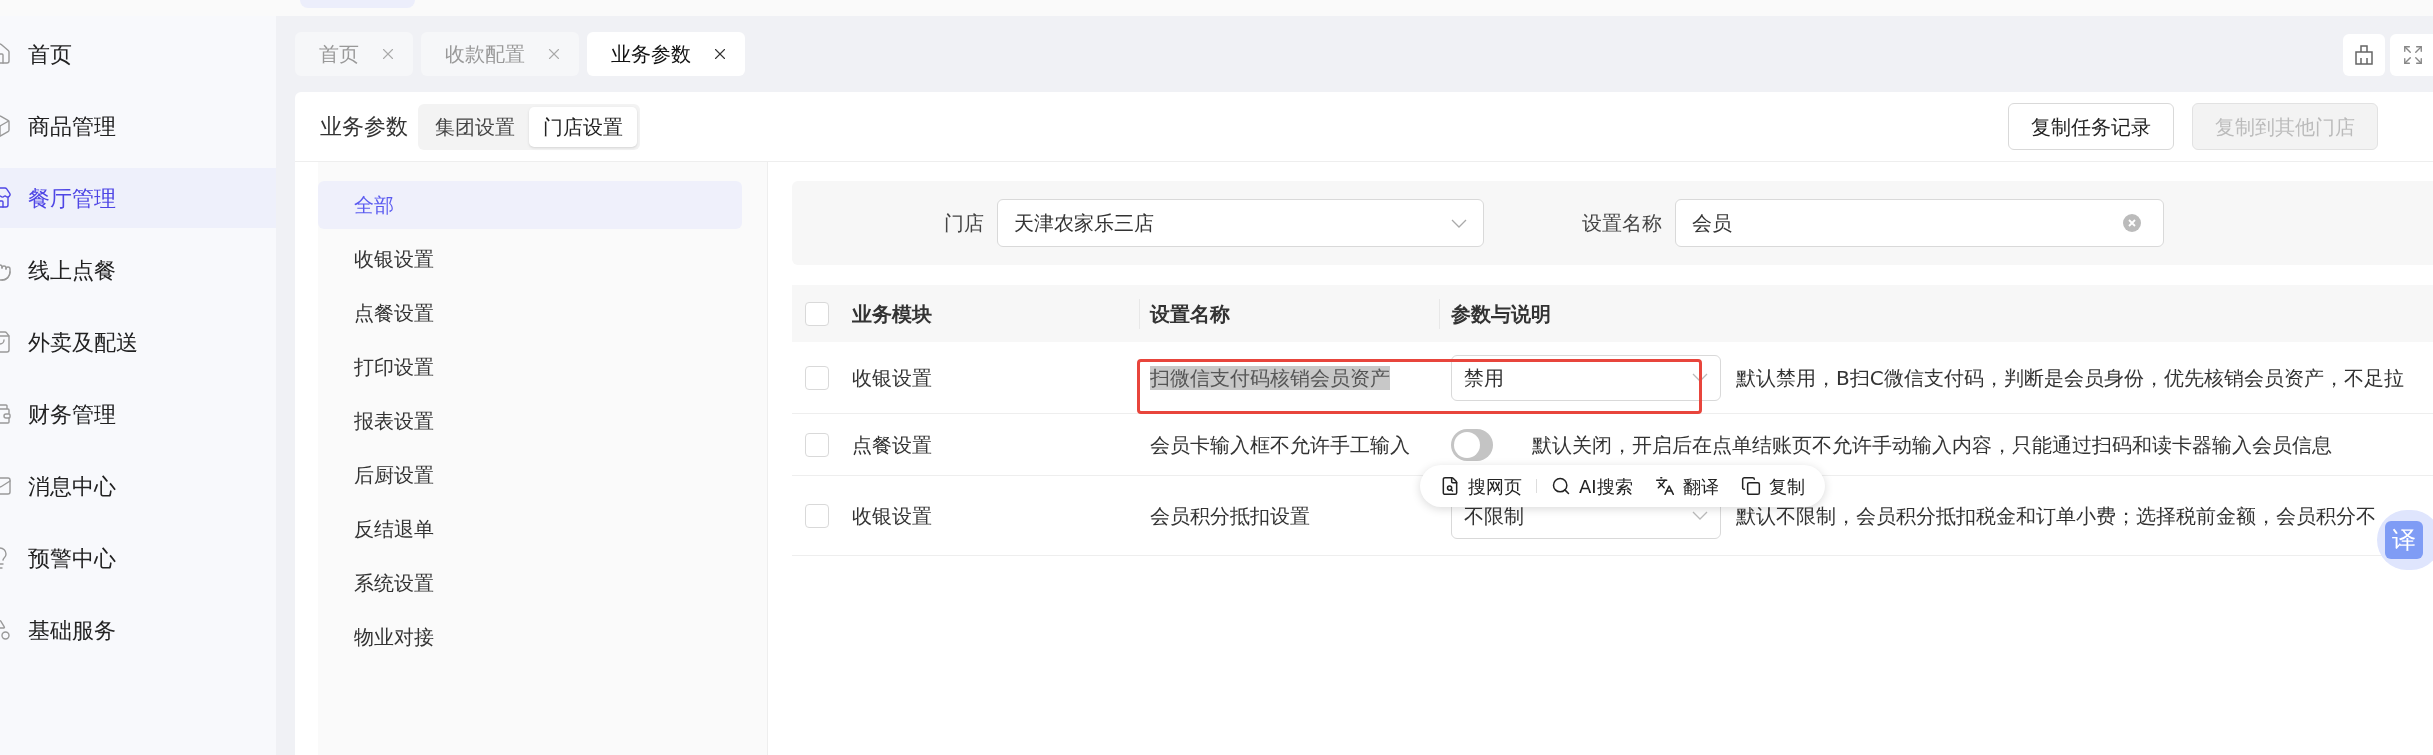 Image resolution: width=2433 pixels, height=755 pixels. What do you see at coordinates (364, 127) in the screenshot?
I see `page-title: 业务参数` at bounding box center [364, 127].